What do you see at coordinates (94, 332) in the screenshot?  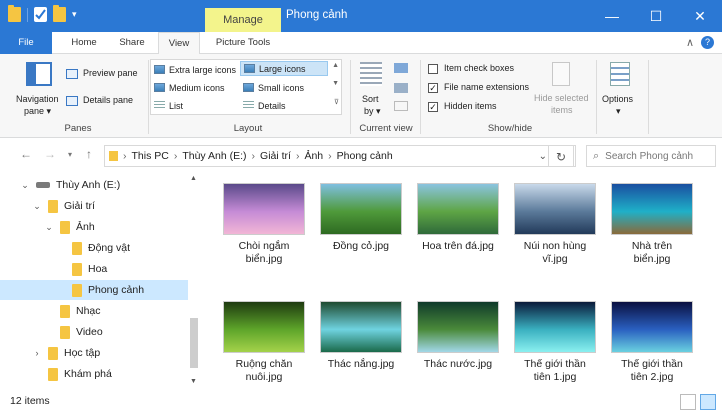 I see `tree-item: Video` at bounding box center [94, 332].